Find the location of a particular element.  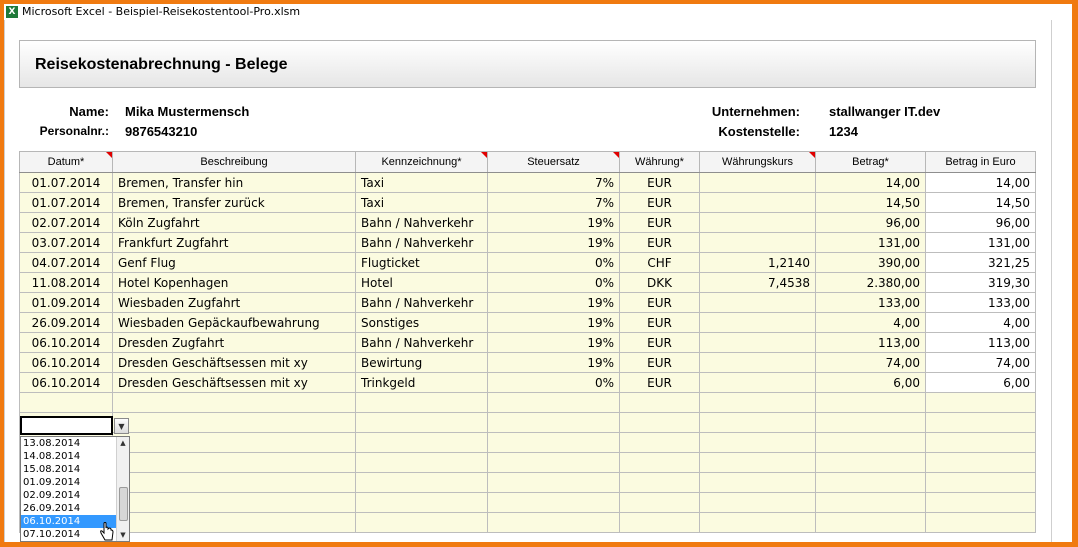

cell-betrag: 131,00 is located at coordinates (870, 242).